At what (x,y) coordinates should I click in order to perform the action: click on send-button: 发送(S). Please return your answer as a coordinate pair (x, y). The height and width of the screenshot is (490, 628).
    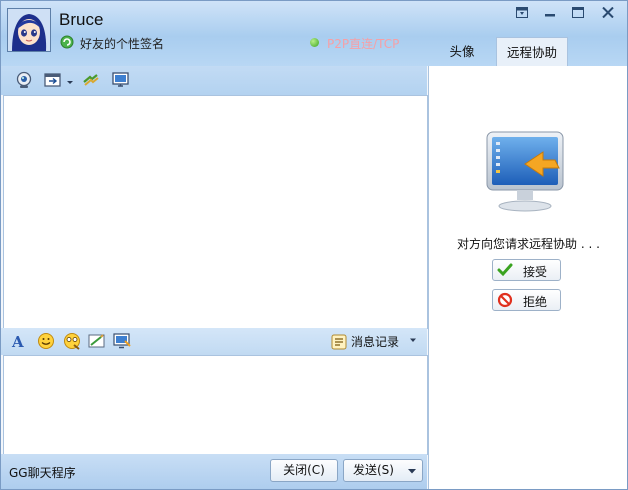
    Looking at the image, I should click on (373, 470).